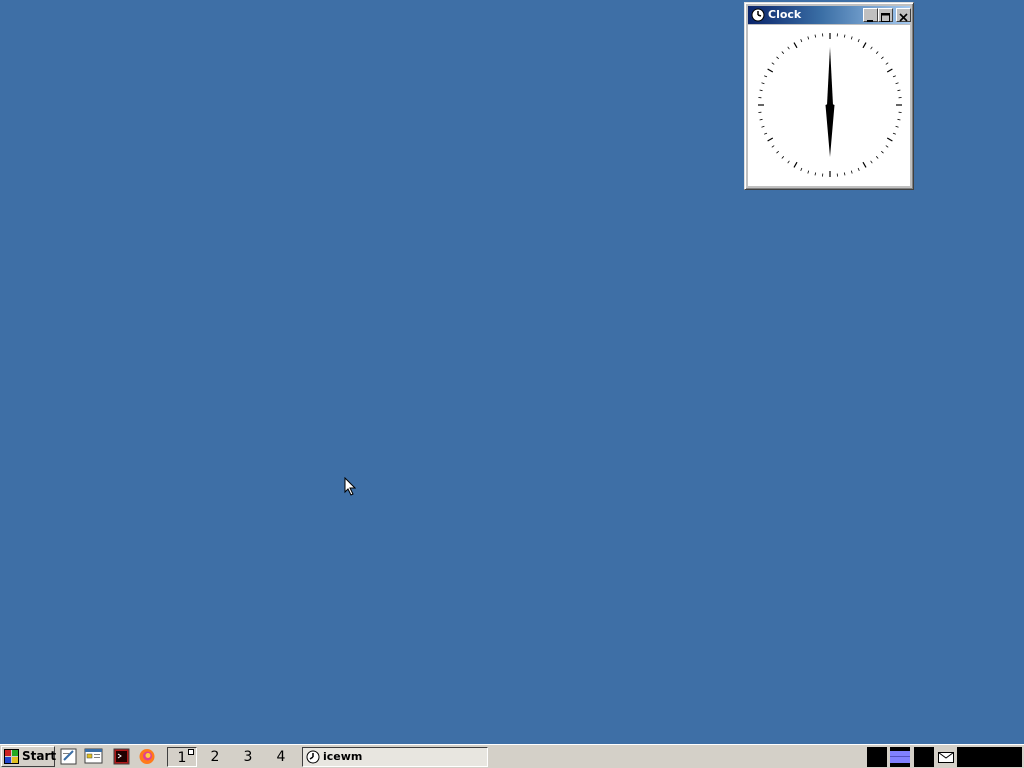 This screenshot has height=768, width=1024. Describe the element at coordinates (830, 130) in the screenshot. I see `hour-hand` at that location.